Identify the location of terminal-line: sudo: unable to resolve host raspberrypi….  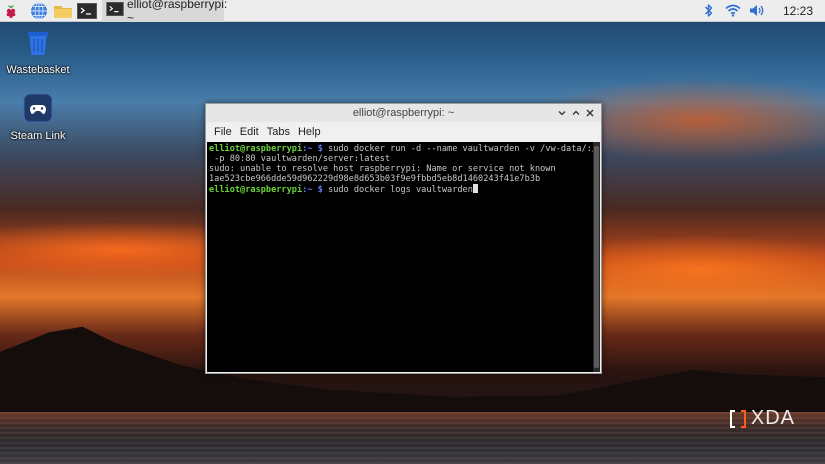
(382, 169).